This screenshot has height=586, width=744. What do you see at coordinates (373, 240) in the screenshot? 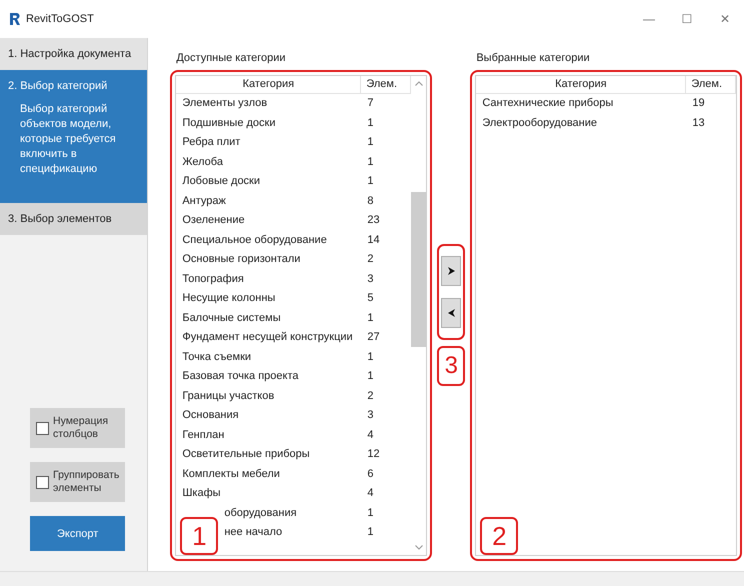
I see `count-cell-text: 14` at bounding box center [373, 240].